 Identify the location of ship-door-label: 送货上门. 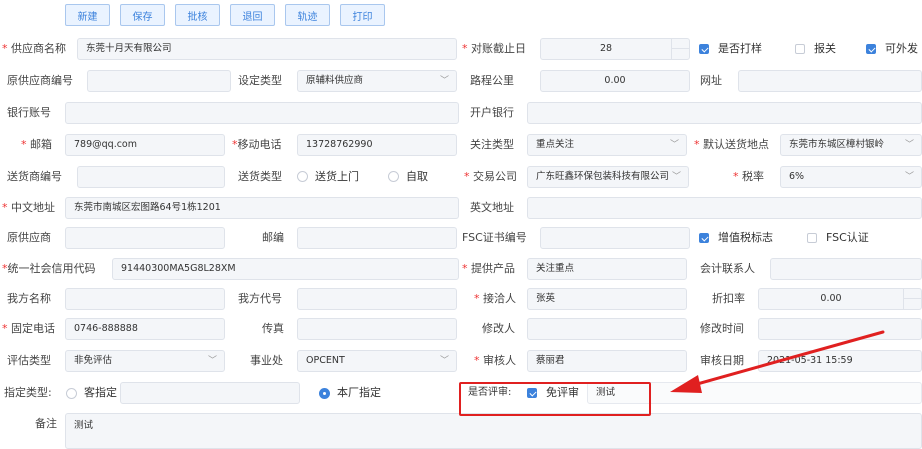
(337, 176).